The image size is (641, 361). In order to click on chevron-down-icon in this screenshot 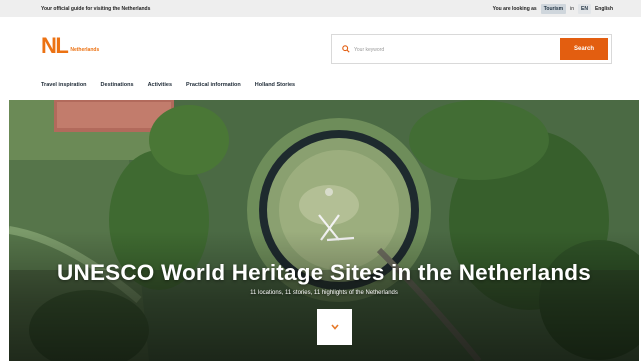, I will do `click(334, 327)`.